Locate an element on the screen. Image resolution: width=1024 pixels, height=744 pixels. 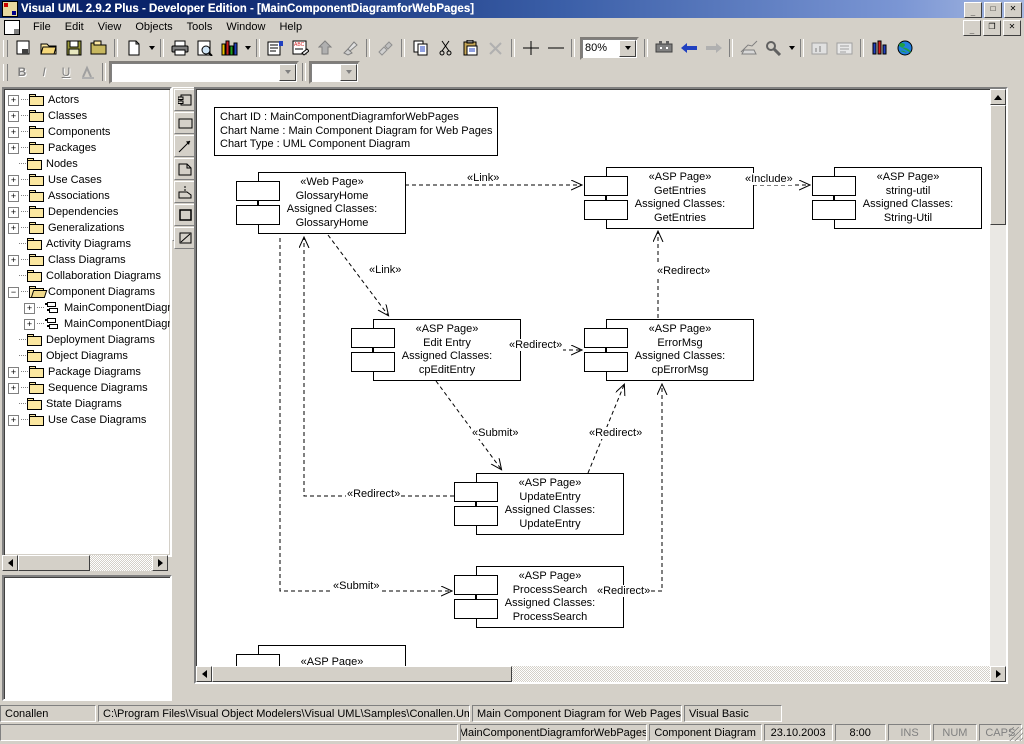
tree-item: Nodes is located at coordinates (89, 164).